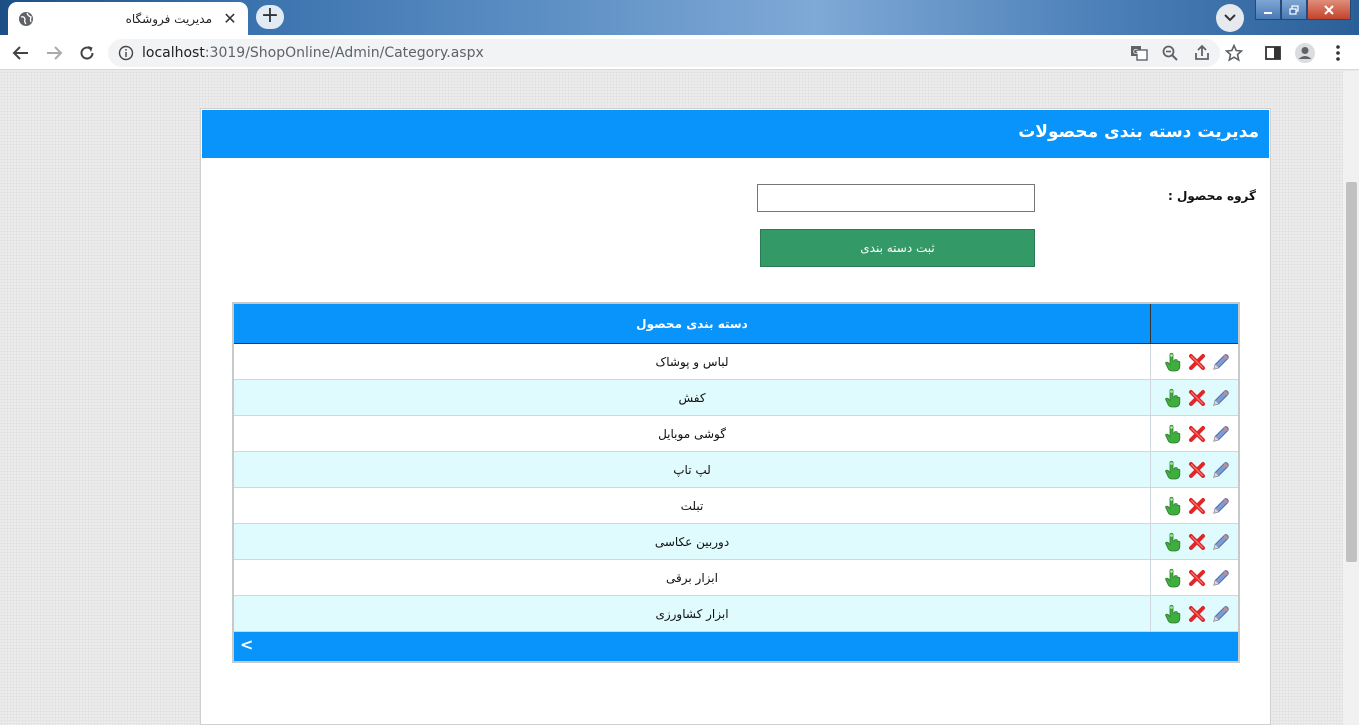 The image size is (1359, 725). Describe the element at coordinates (692, 505) in the screenshot. I see `category-name-cell: تبلت` at that location.